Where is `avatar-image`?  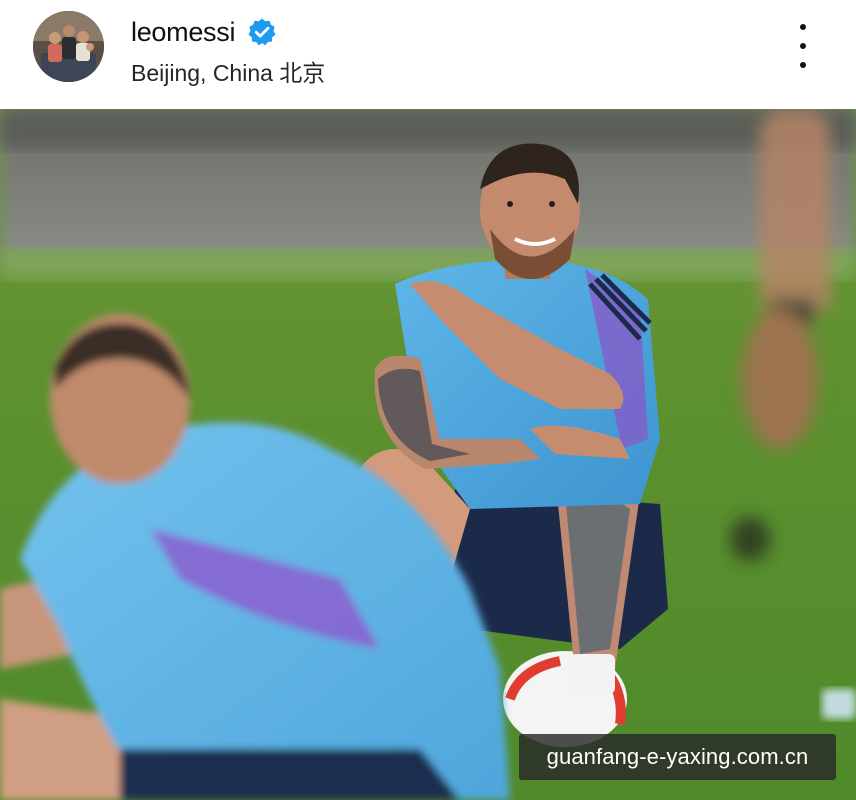
avatar-image is located at coordinates (68, 46).